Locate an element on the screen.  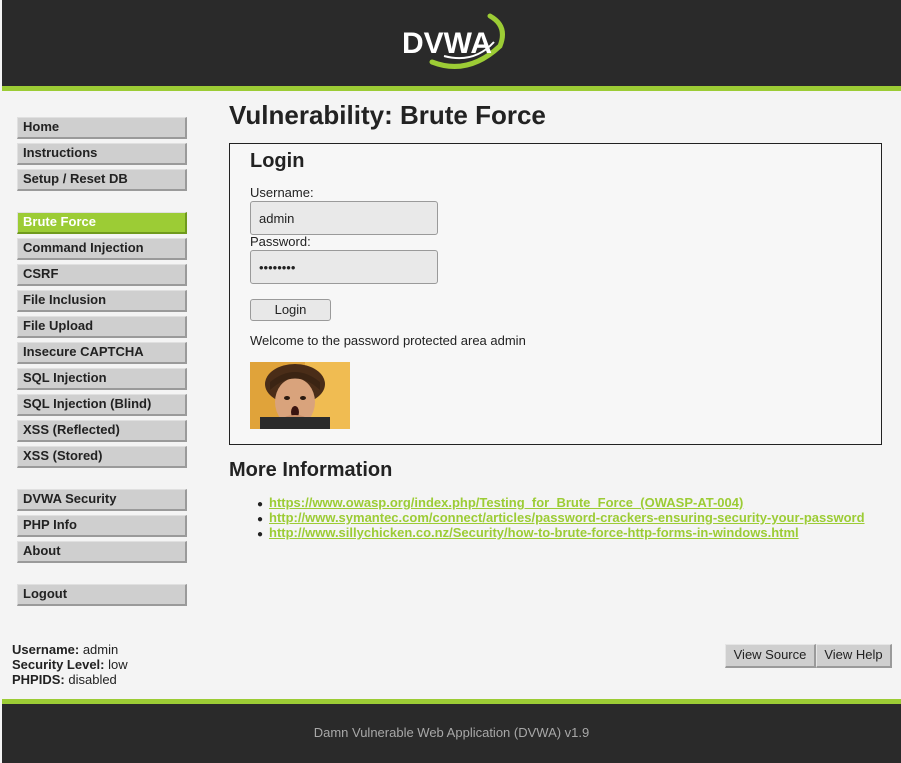
page-title: Vulnerability: Brute Force is located at coordinates (387, 115).